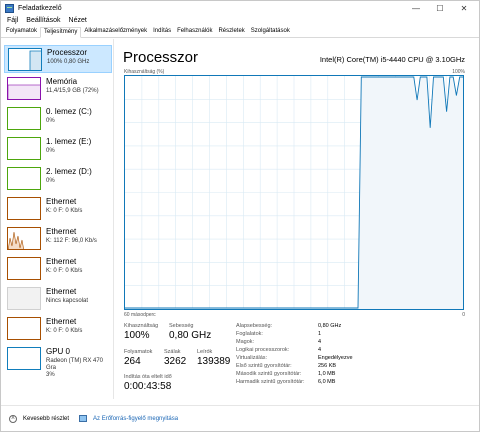 The width and height of the screenshot is (480, 432). Describe the element at coordinates (175, 361) in the screenshot. I see `stat-value: 3262` at that location.